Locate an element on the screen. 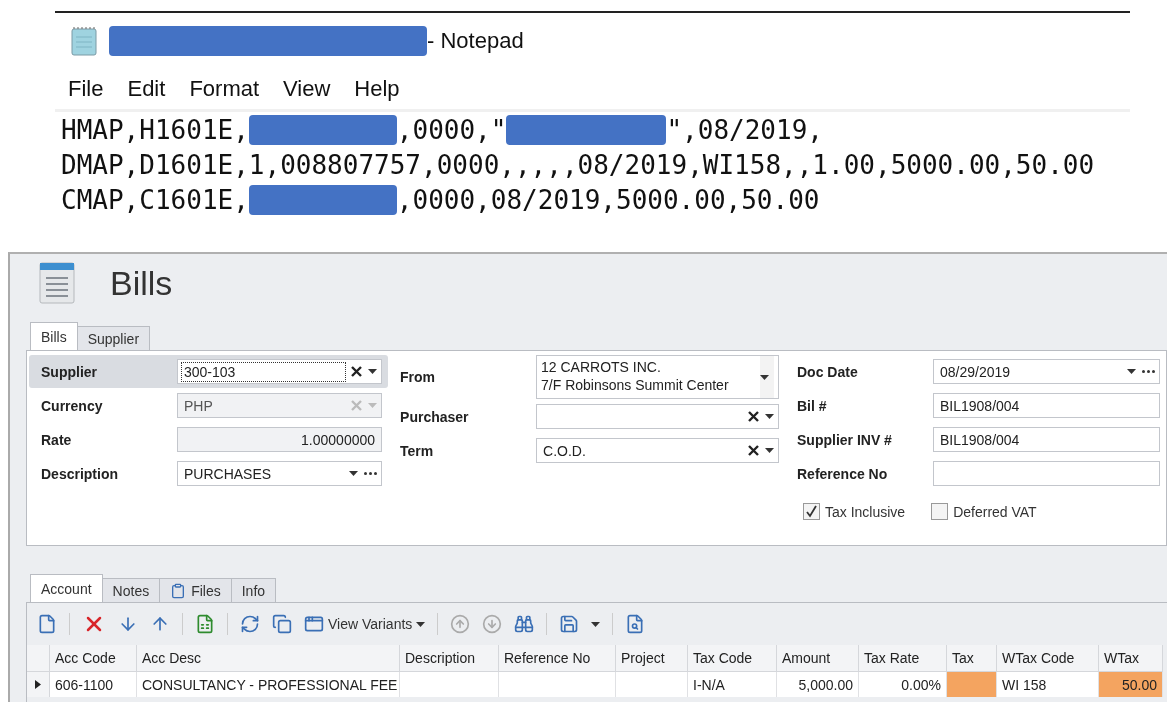  column-header: Acc Code is located at coordinates (93, 658).